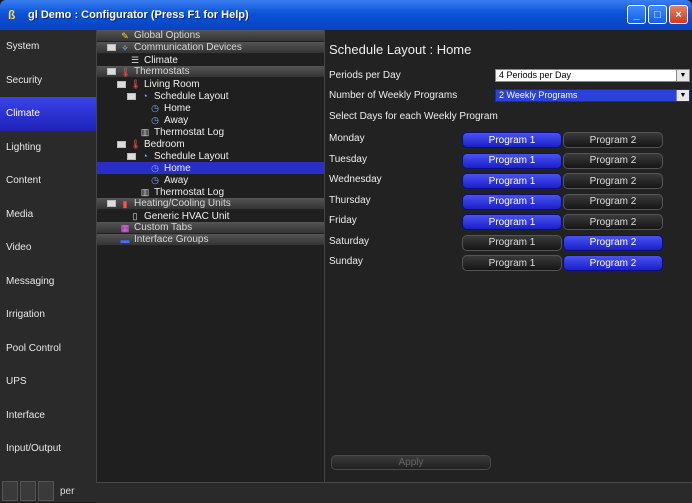 This screenshot has height=503, width=692. I want to click on close-button: ×, so click(678, 14).